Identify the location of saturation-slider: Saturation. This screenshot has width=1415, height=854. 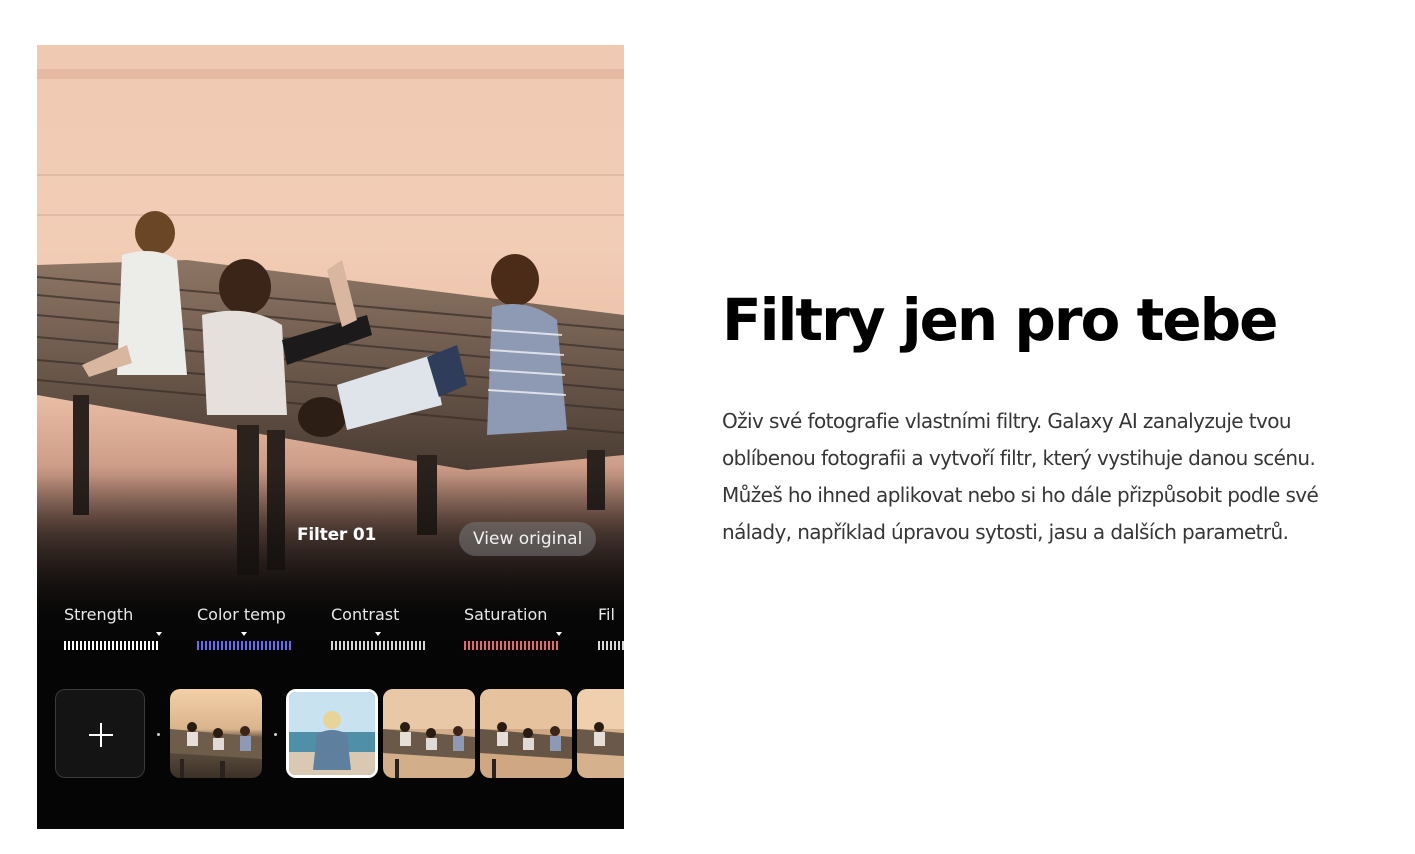
(526, 633).